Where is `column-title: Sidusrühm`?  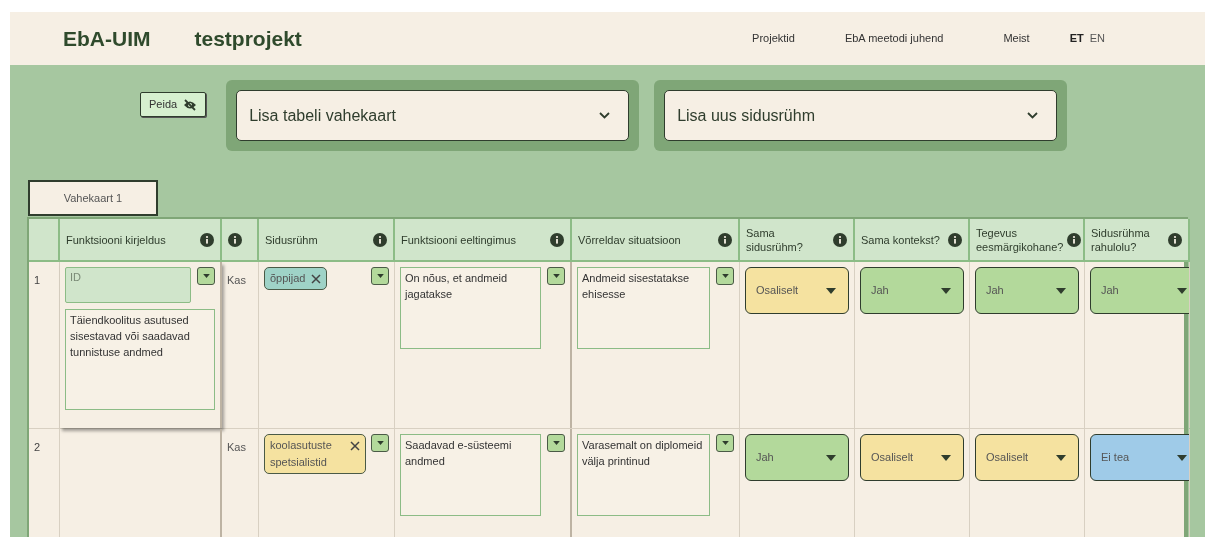 column-title: Sidusrühm is located at coordinates (291, 239).